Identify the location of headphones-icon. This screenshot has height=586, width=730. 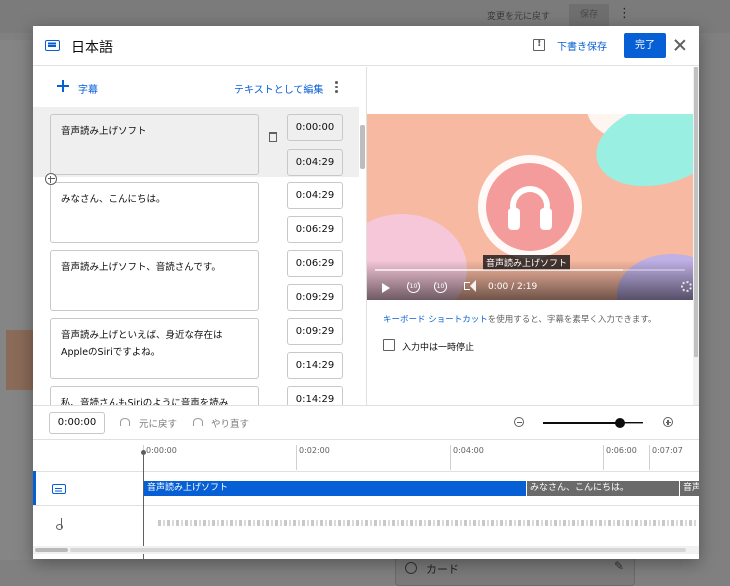
(530, 209).